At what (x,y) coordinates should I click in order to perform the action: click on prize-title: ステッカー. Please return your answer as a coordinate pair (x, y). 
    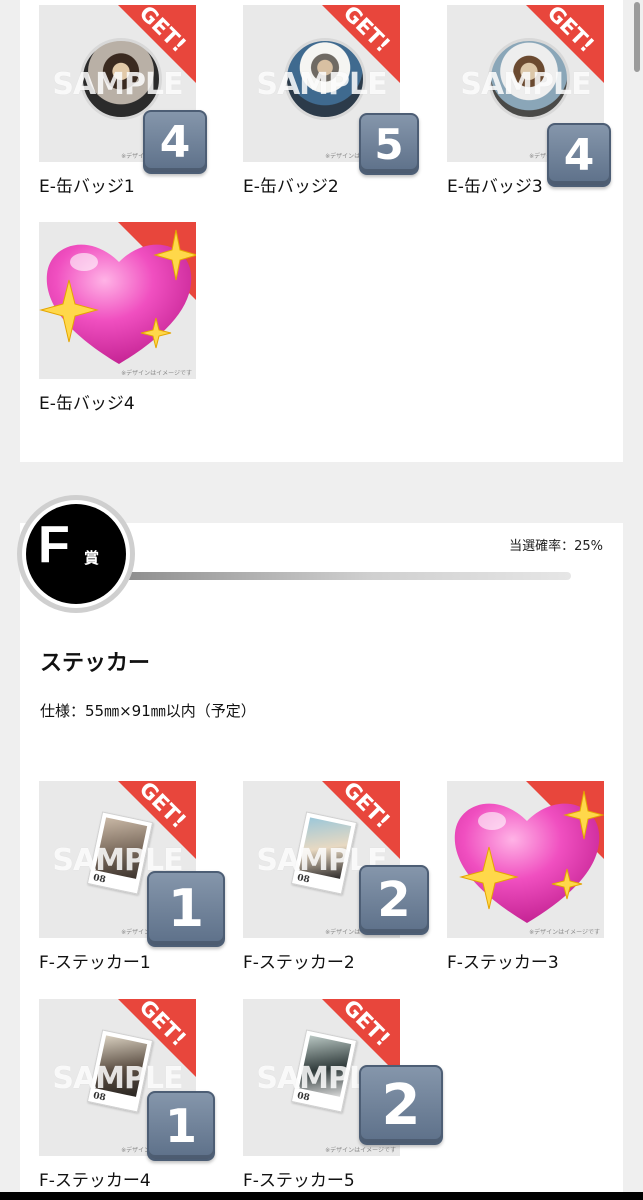
    Looking at the image, I should click on (95, 663).